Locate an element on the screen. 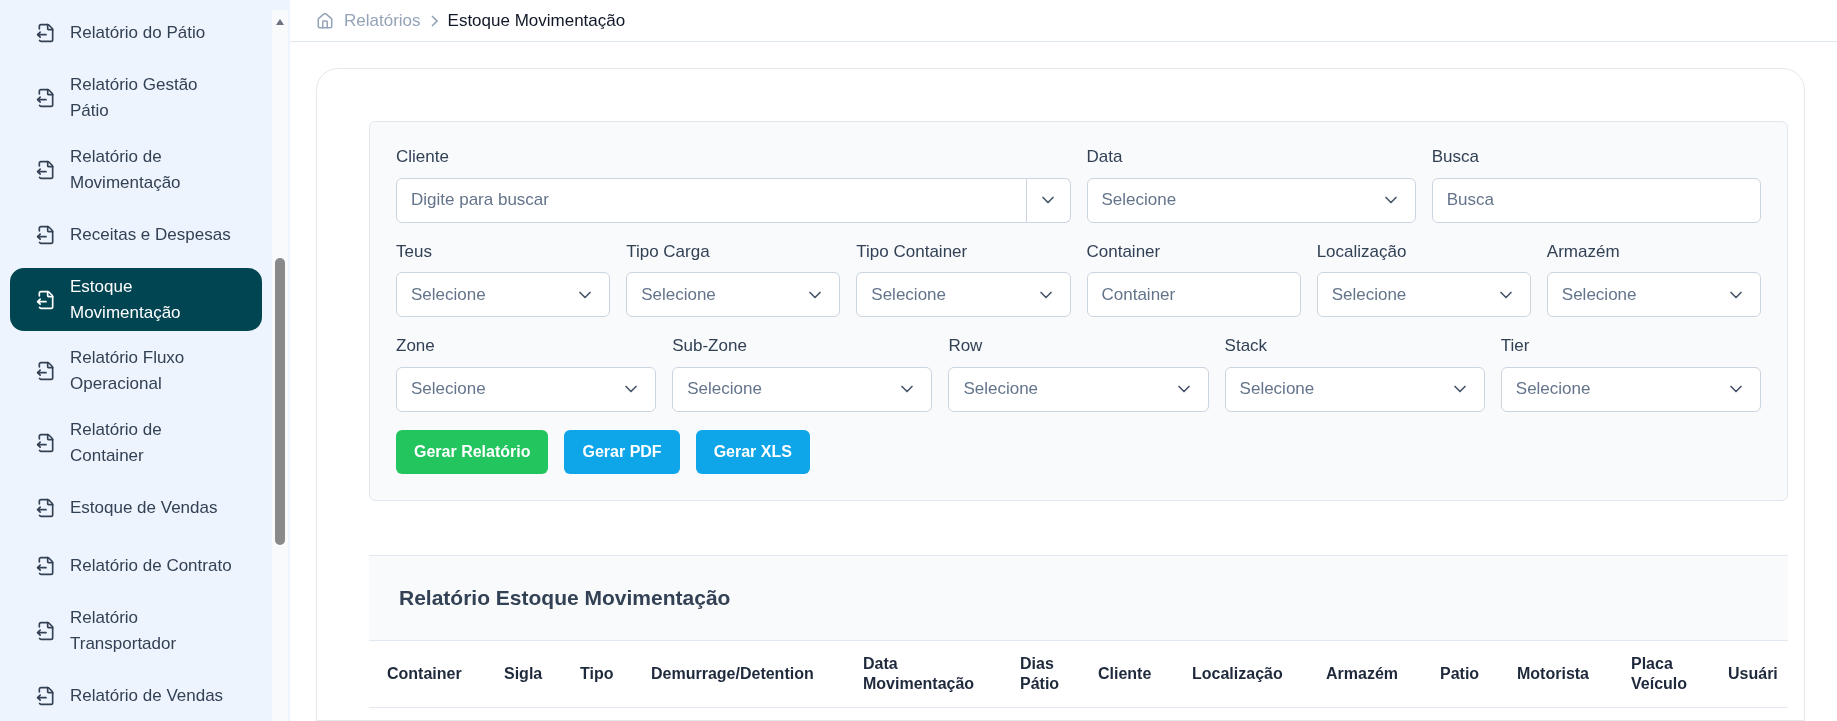 Image resolution: width=1837 pixels, height=721 pixels. sidebar-item: Receitas e Despesas is located at coordinates (136, 234).